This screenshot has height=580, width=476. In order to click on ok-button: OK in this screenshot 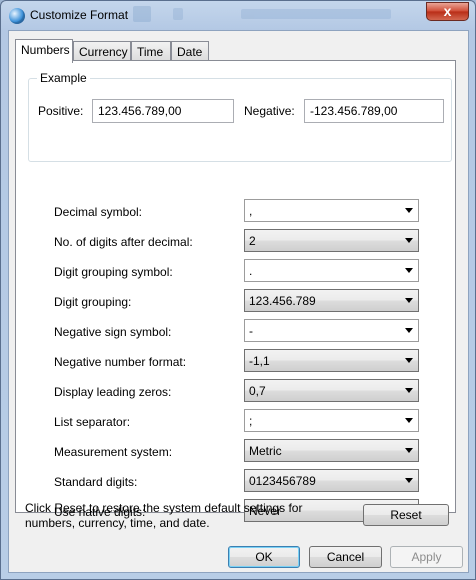, I will do `click(264, 557)`.